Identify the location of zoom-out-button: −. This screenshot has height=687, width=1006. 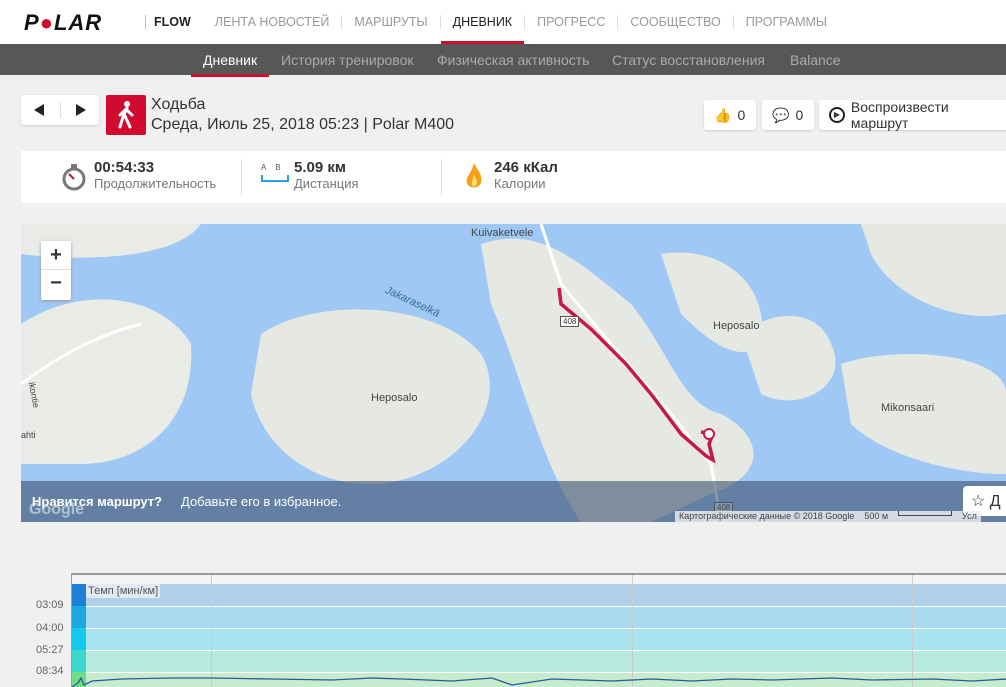
(56, 284).